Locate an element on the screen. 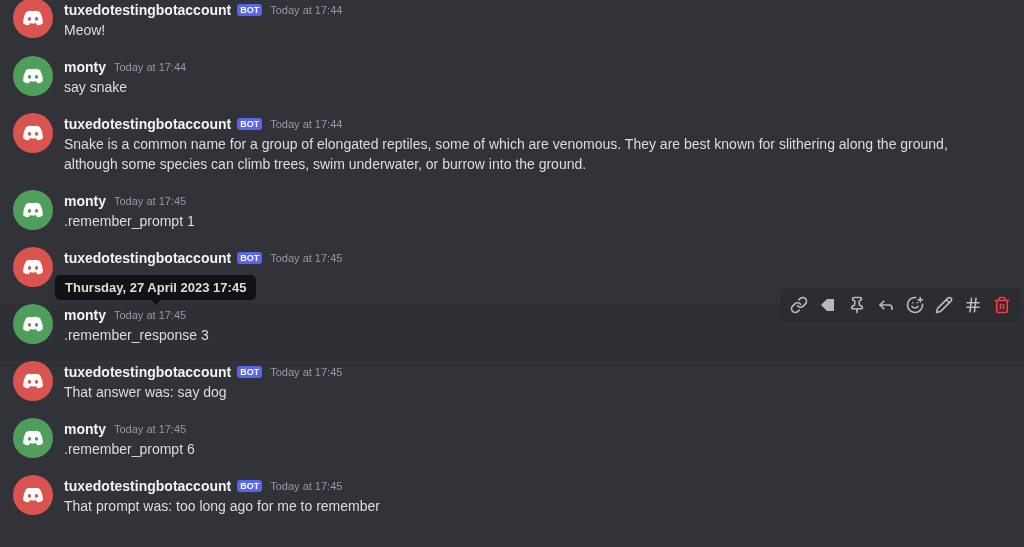 The height and width of the screenshot is (547, 1024). label-icon is located at coordinates (828, 305).